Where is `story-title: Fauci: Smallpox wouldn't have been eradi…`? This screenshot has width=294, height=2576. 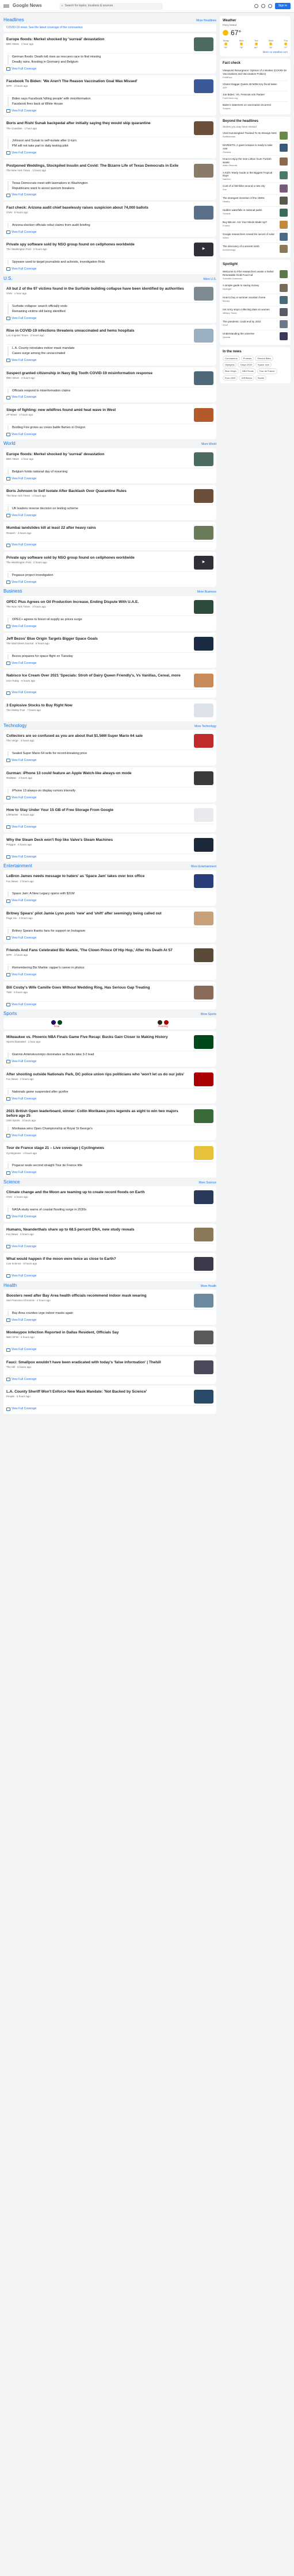
story-title: Fauci: Smallpox wouldn't have been eradi… is located at coordinates (98, 1362).